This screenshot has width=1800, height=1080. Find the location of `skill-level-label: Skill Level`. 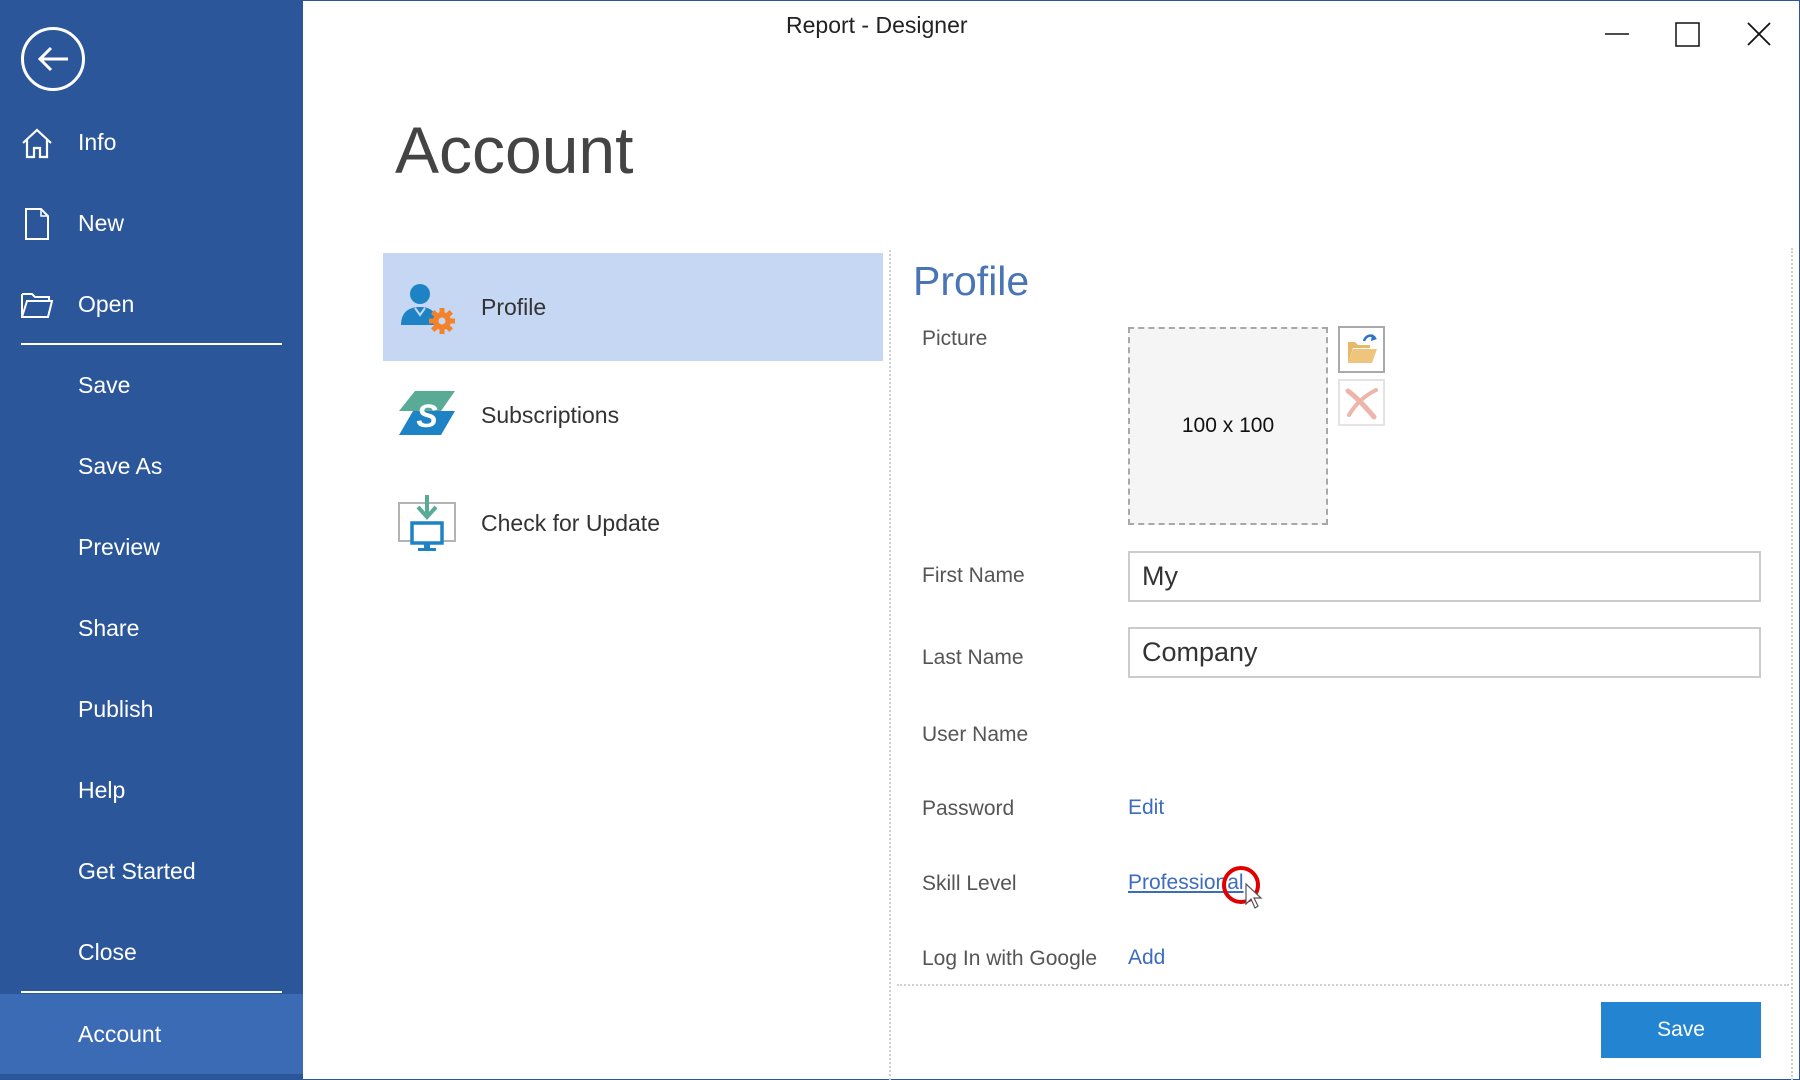

skill-level-label: Skill Level is located at coordinates (969, 883).